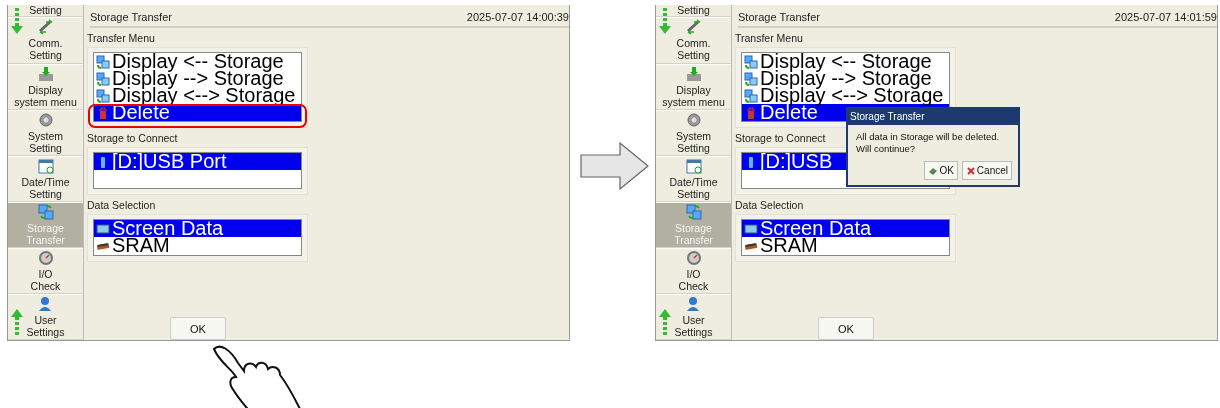 The image size is (1220, 408). Describe the element at coordinates (517, 17) in the screenshot. I see `date-time: 2025-07-07 14:00:39` at that location.